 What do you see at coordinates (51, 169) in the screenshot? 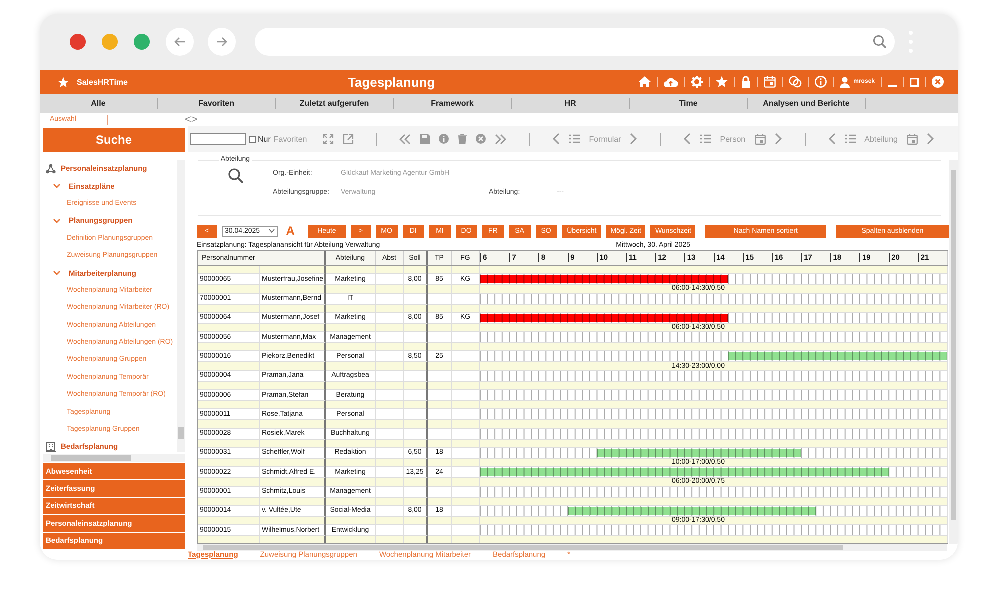
I see `hierarchy-icon` at bounding box center [51, 169].